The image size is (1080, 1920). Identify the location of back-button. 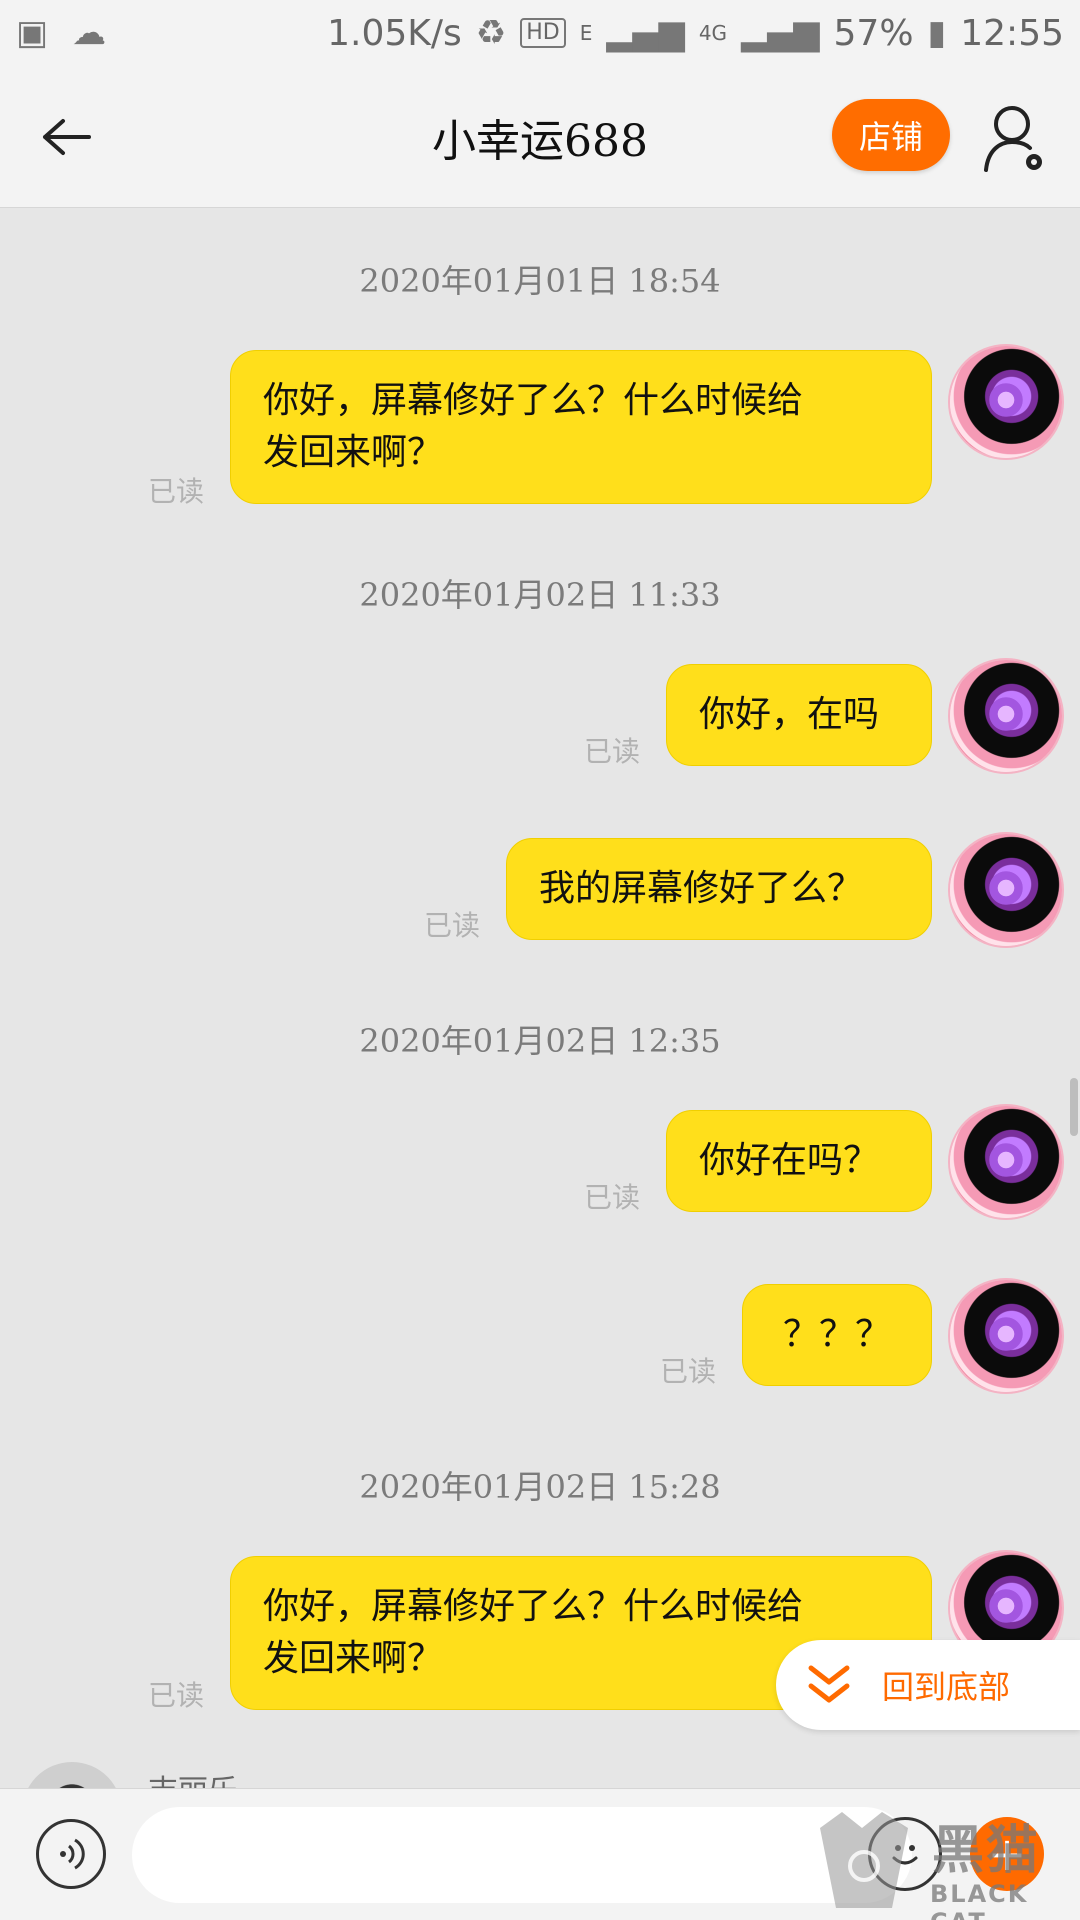
(66, 137).